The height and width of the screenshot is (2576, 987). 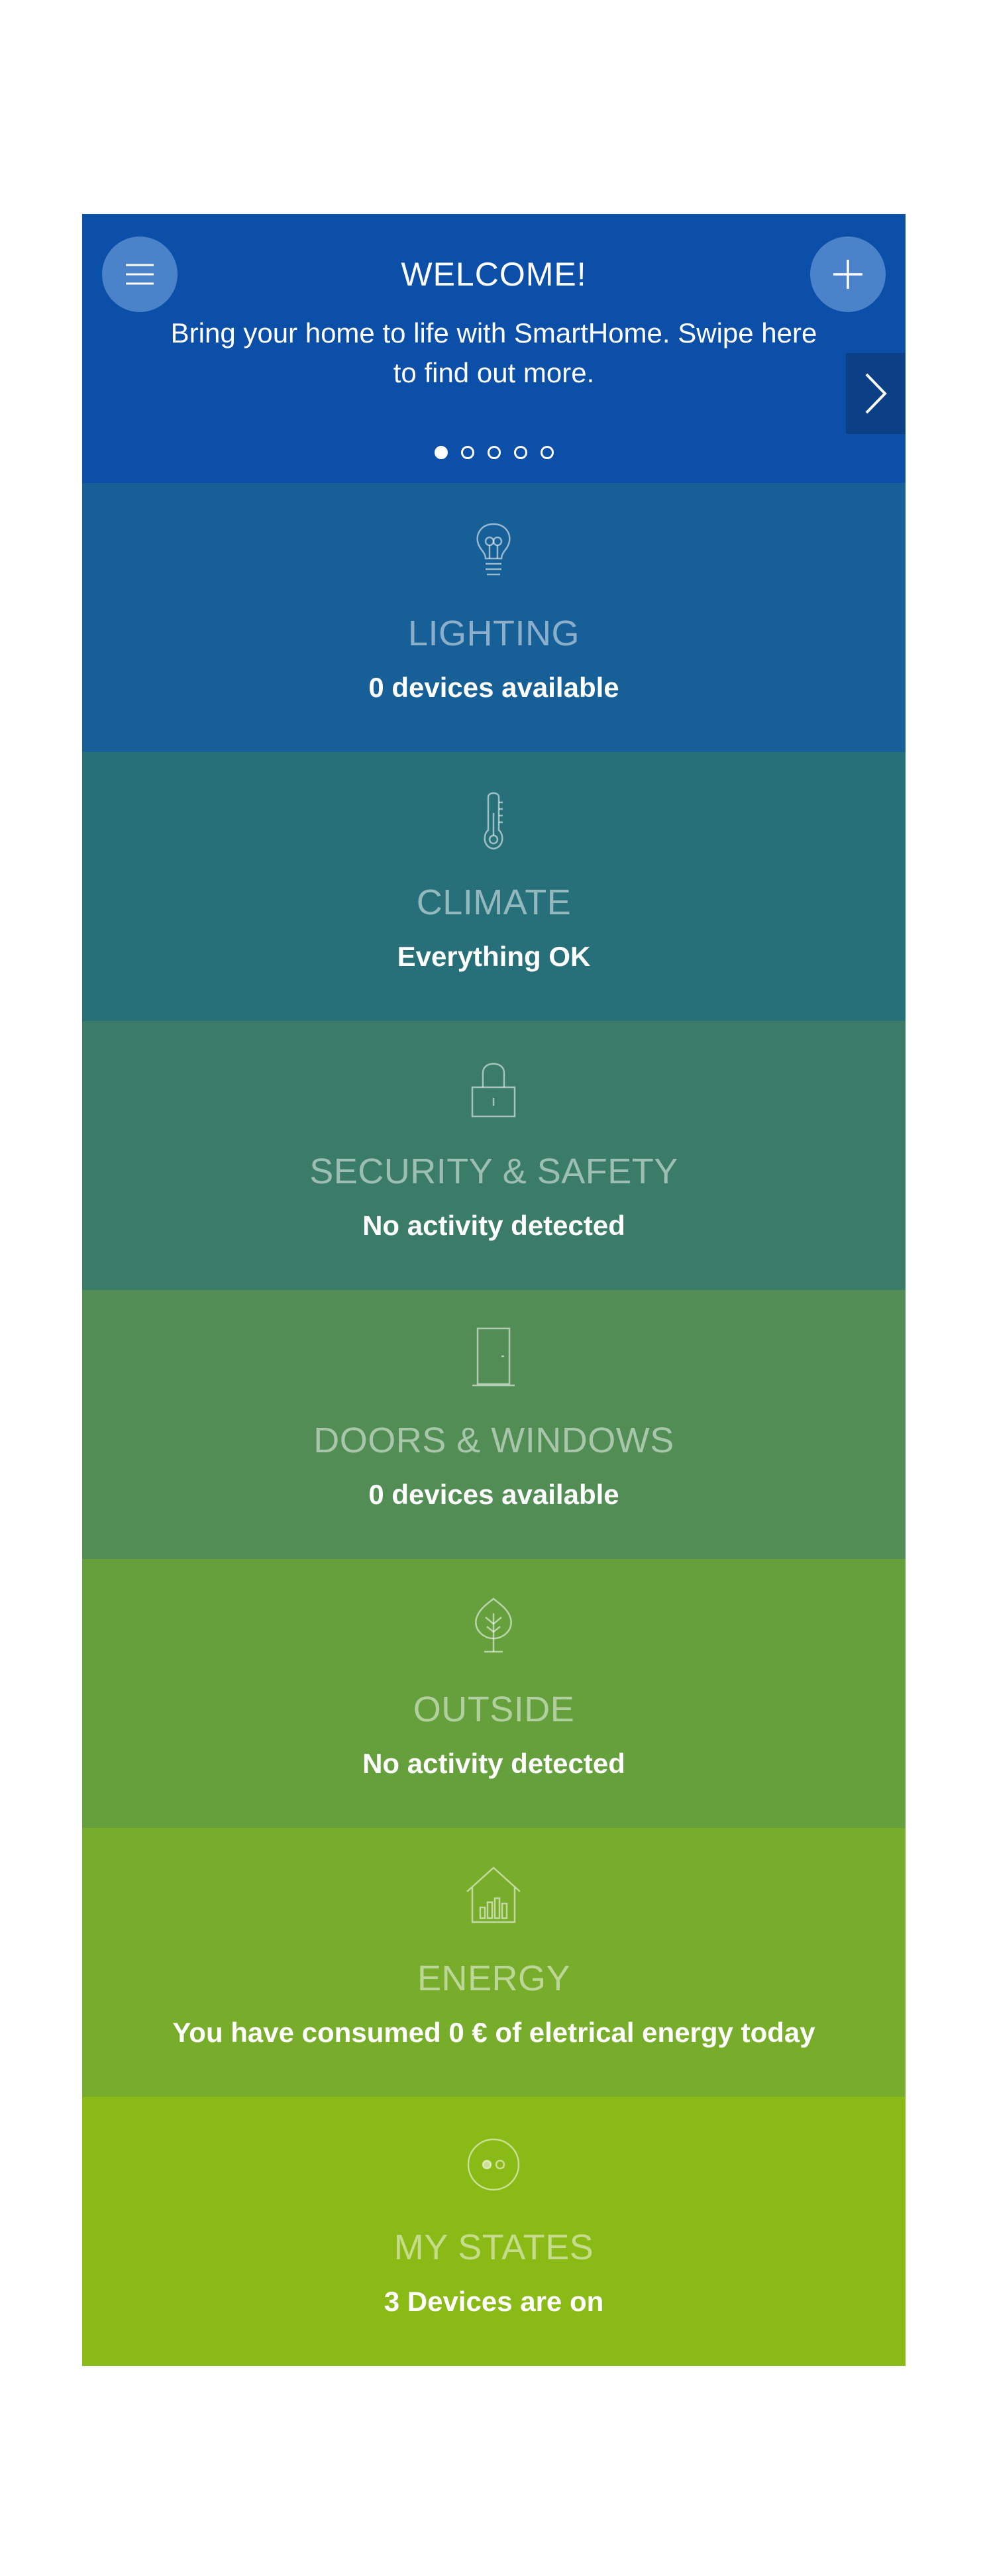 I want to click on welcome-title: WELCOME!, so click(x=494, y=274).